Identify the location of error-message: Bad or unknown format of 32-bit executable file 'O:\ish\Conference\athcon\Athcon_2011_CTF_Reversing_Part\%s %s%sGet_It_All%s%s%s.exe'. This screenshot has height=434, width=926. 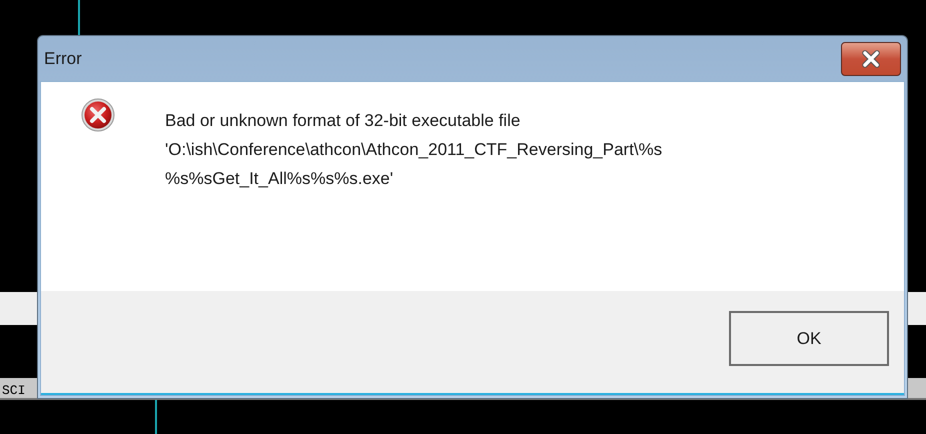
(413, 150).